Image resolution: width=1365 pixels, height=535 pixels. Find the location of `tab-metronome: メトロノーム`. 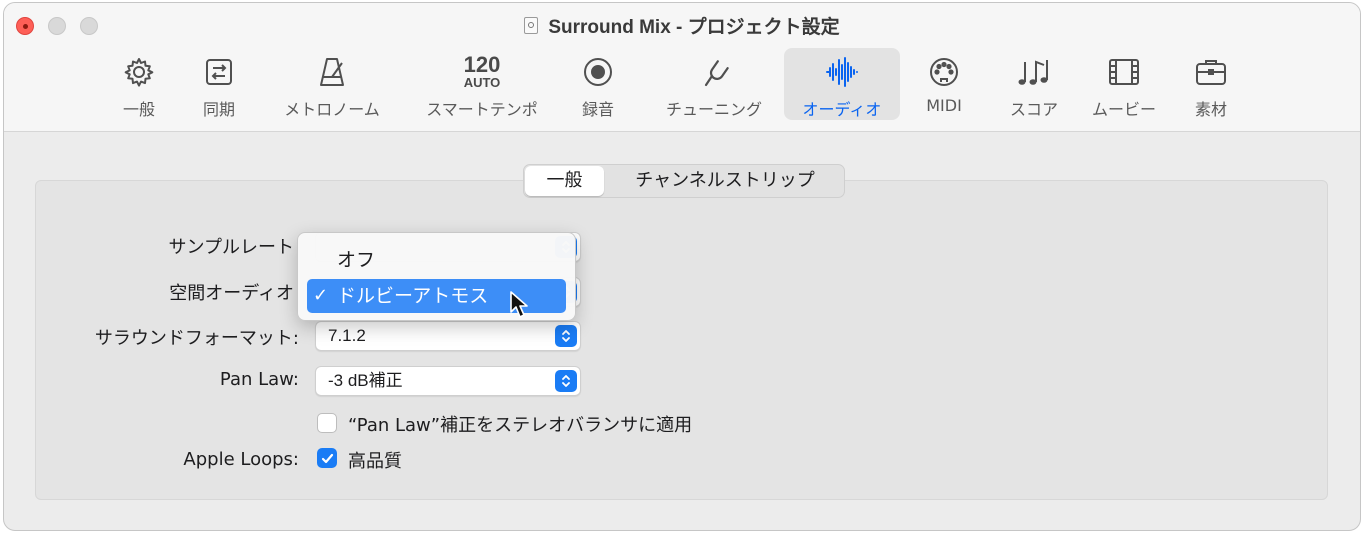

tab-metronome: メトロノーム is located at coordinates (332, 84).